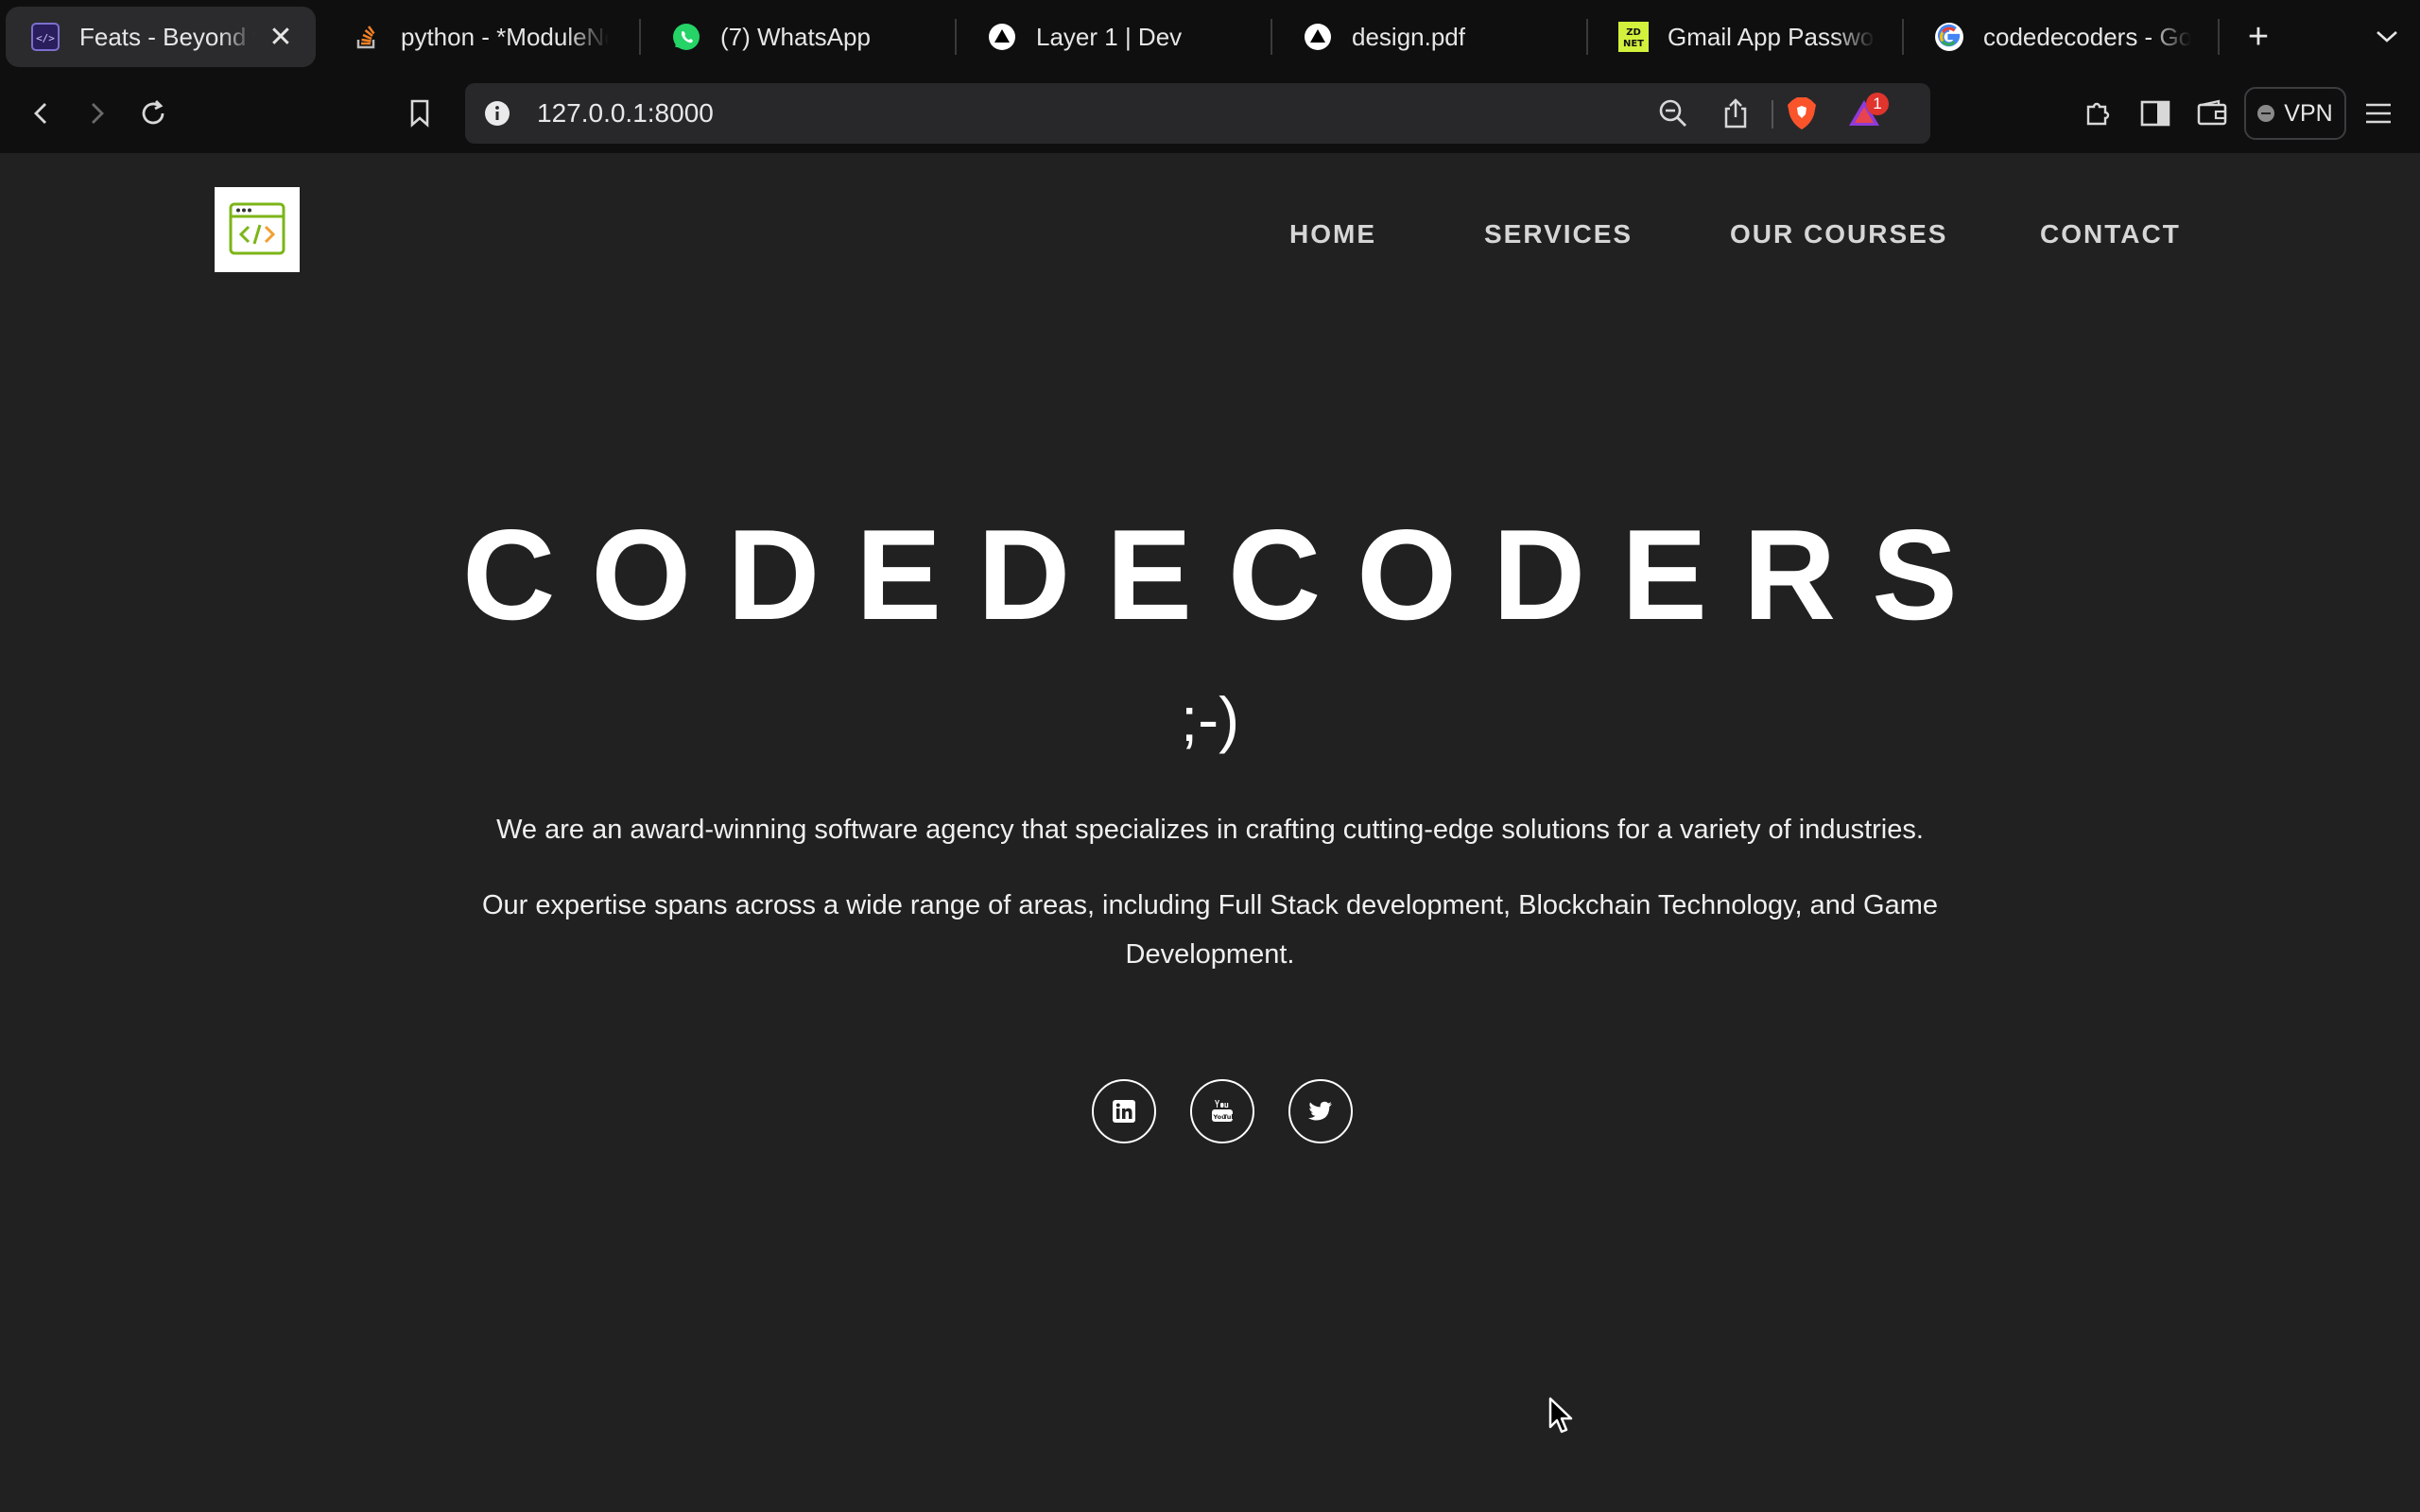 The image size is (2420, 1512). Describe the element at coordinates (2259, 36) in the screenshot. I see `new-tab-button: +` at that location.